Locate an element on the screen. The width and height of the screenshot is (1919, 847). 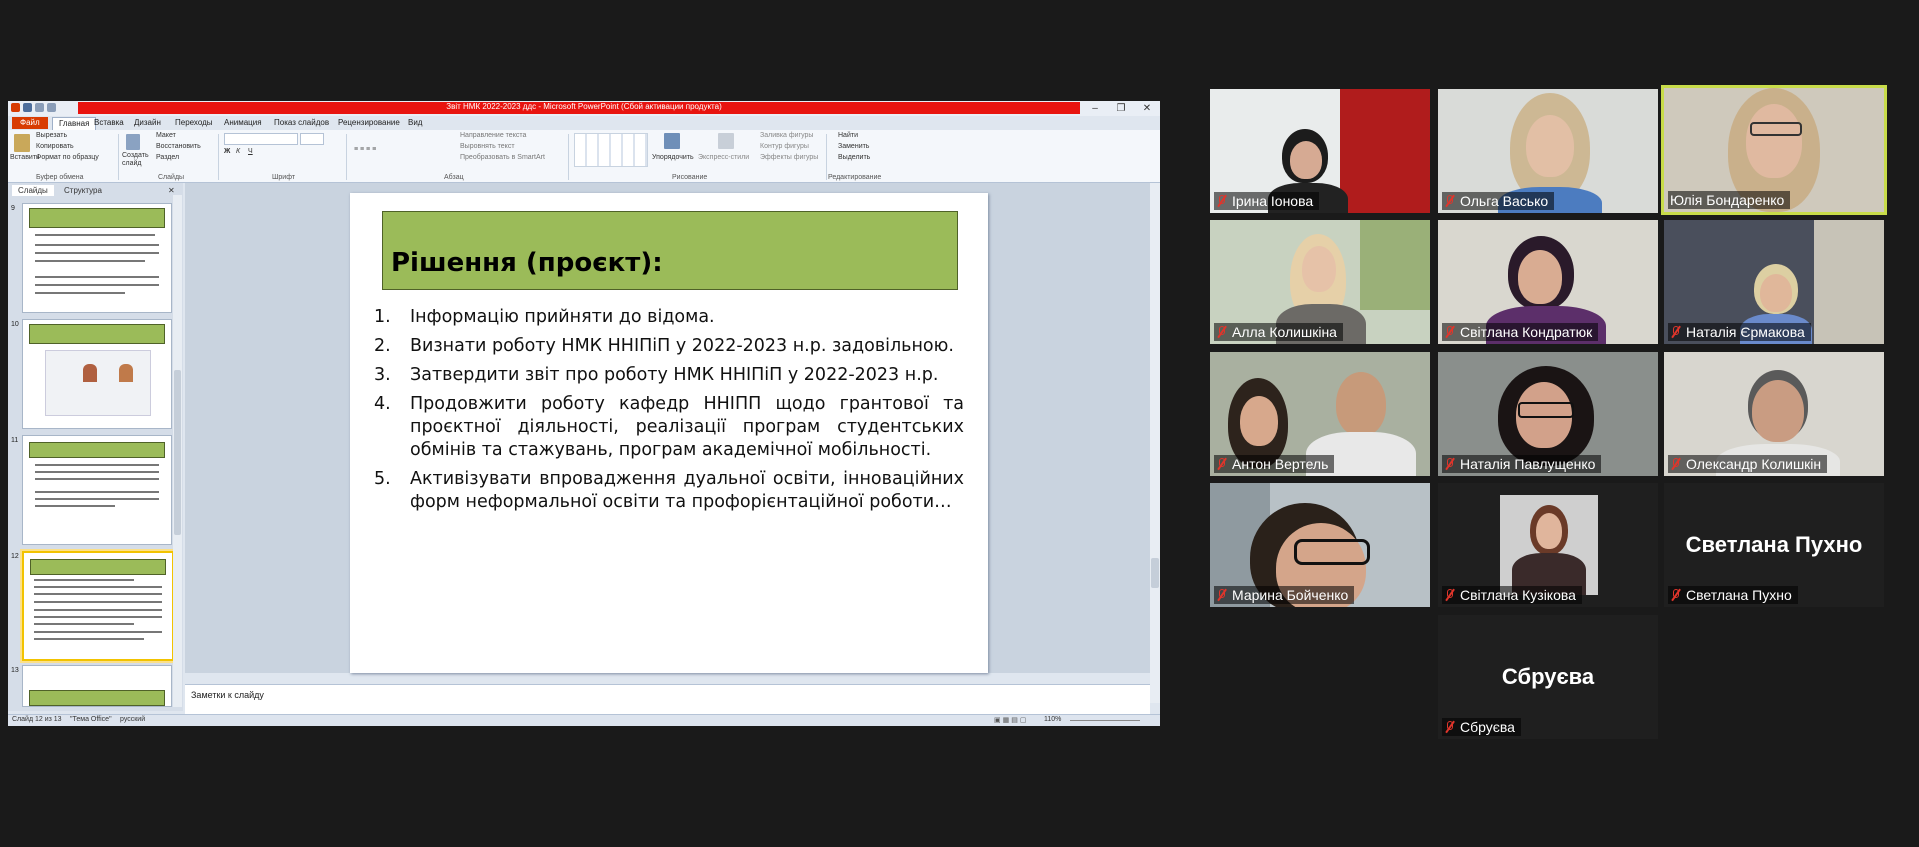
view-buttons: ▣▦▤▢ is located at coordinates (1011, 720).